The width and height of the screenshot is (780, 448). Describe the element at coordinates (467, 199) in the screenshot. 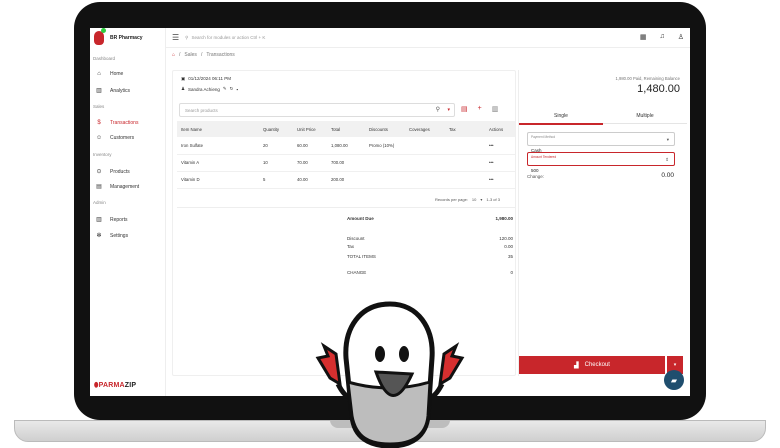

I see `pagination: Records per page: 10 ▾ 1-3 of 3` at that location.